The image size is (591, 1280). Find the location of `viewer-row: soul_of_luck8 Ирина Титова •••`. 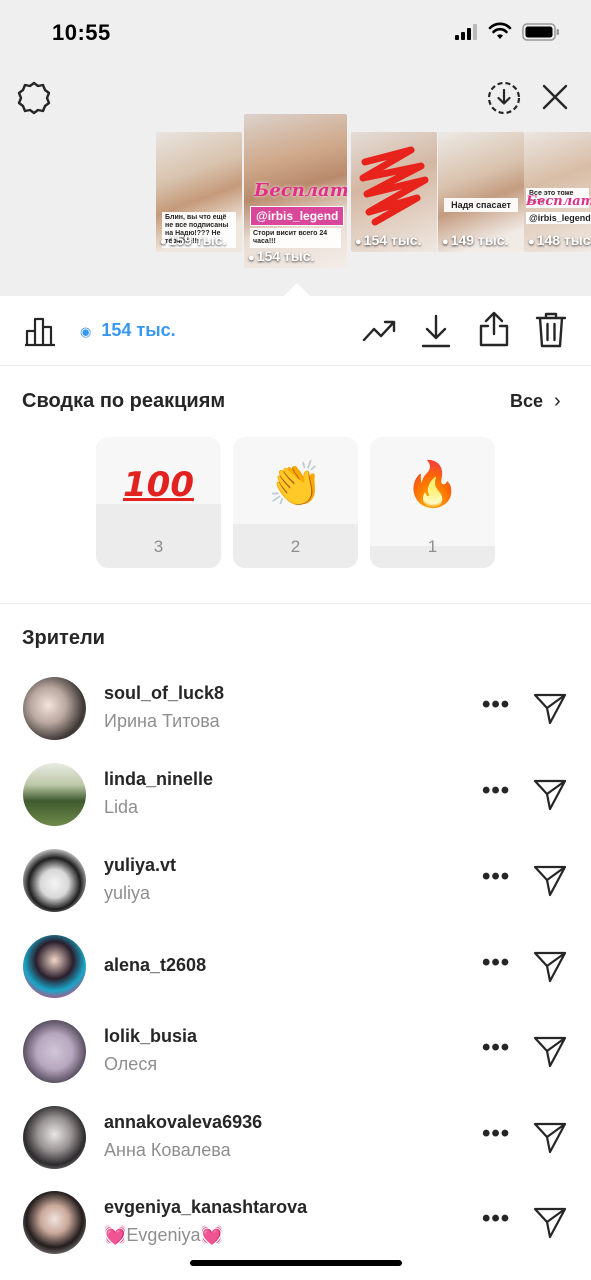

viewer-row: soul_of_luck8 Ирина Титова ••• is located at coordinates (295, 717).